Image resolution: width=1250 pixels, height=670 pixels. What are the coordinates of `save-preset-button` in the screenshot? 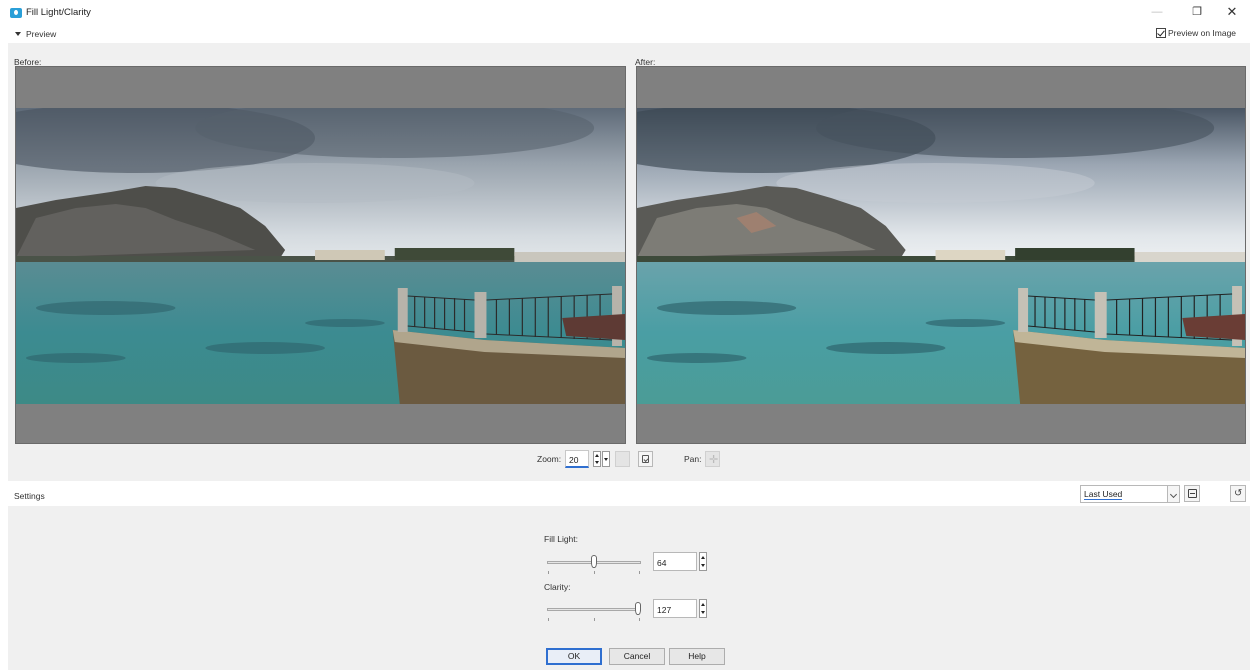 It's located at (1192, 493).